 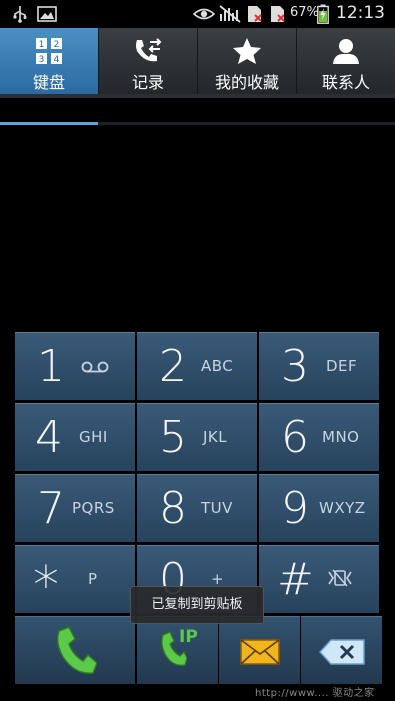 What do you see at coordinates (346, 51) in the screenshot?
I see `contact-icon` at bounding box center [346, 51].